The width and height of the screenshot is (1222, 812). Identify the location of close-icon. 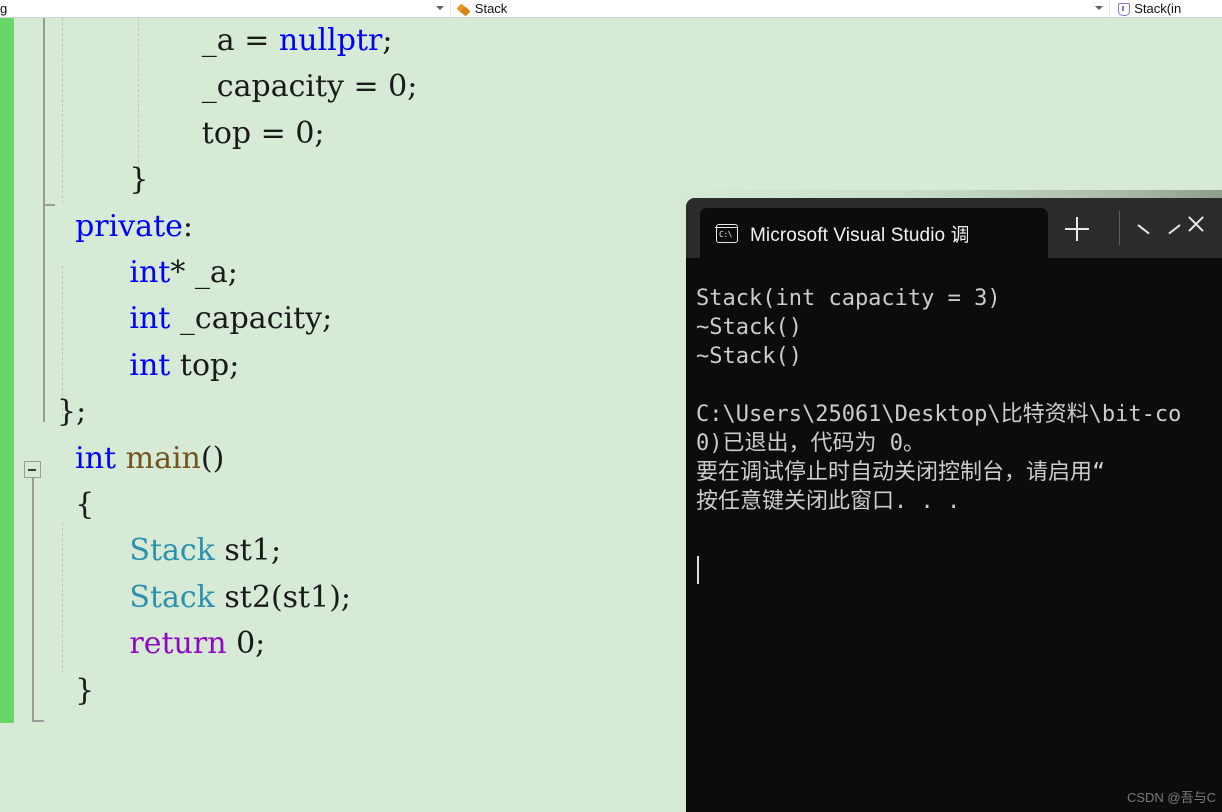
(1196, 224).